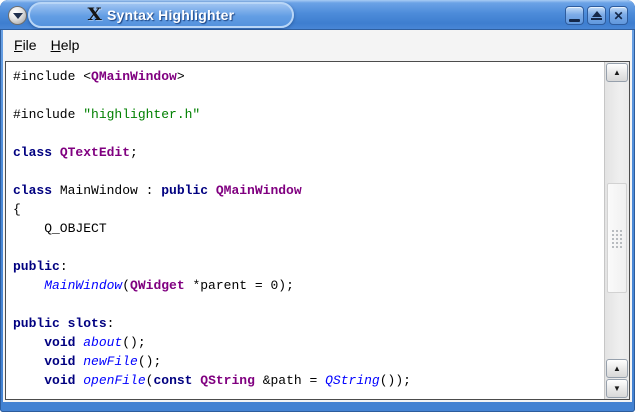 This screenshot has height=412, width=635. I want to click on menu-item-file: File, so click(25, 45).